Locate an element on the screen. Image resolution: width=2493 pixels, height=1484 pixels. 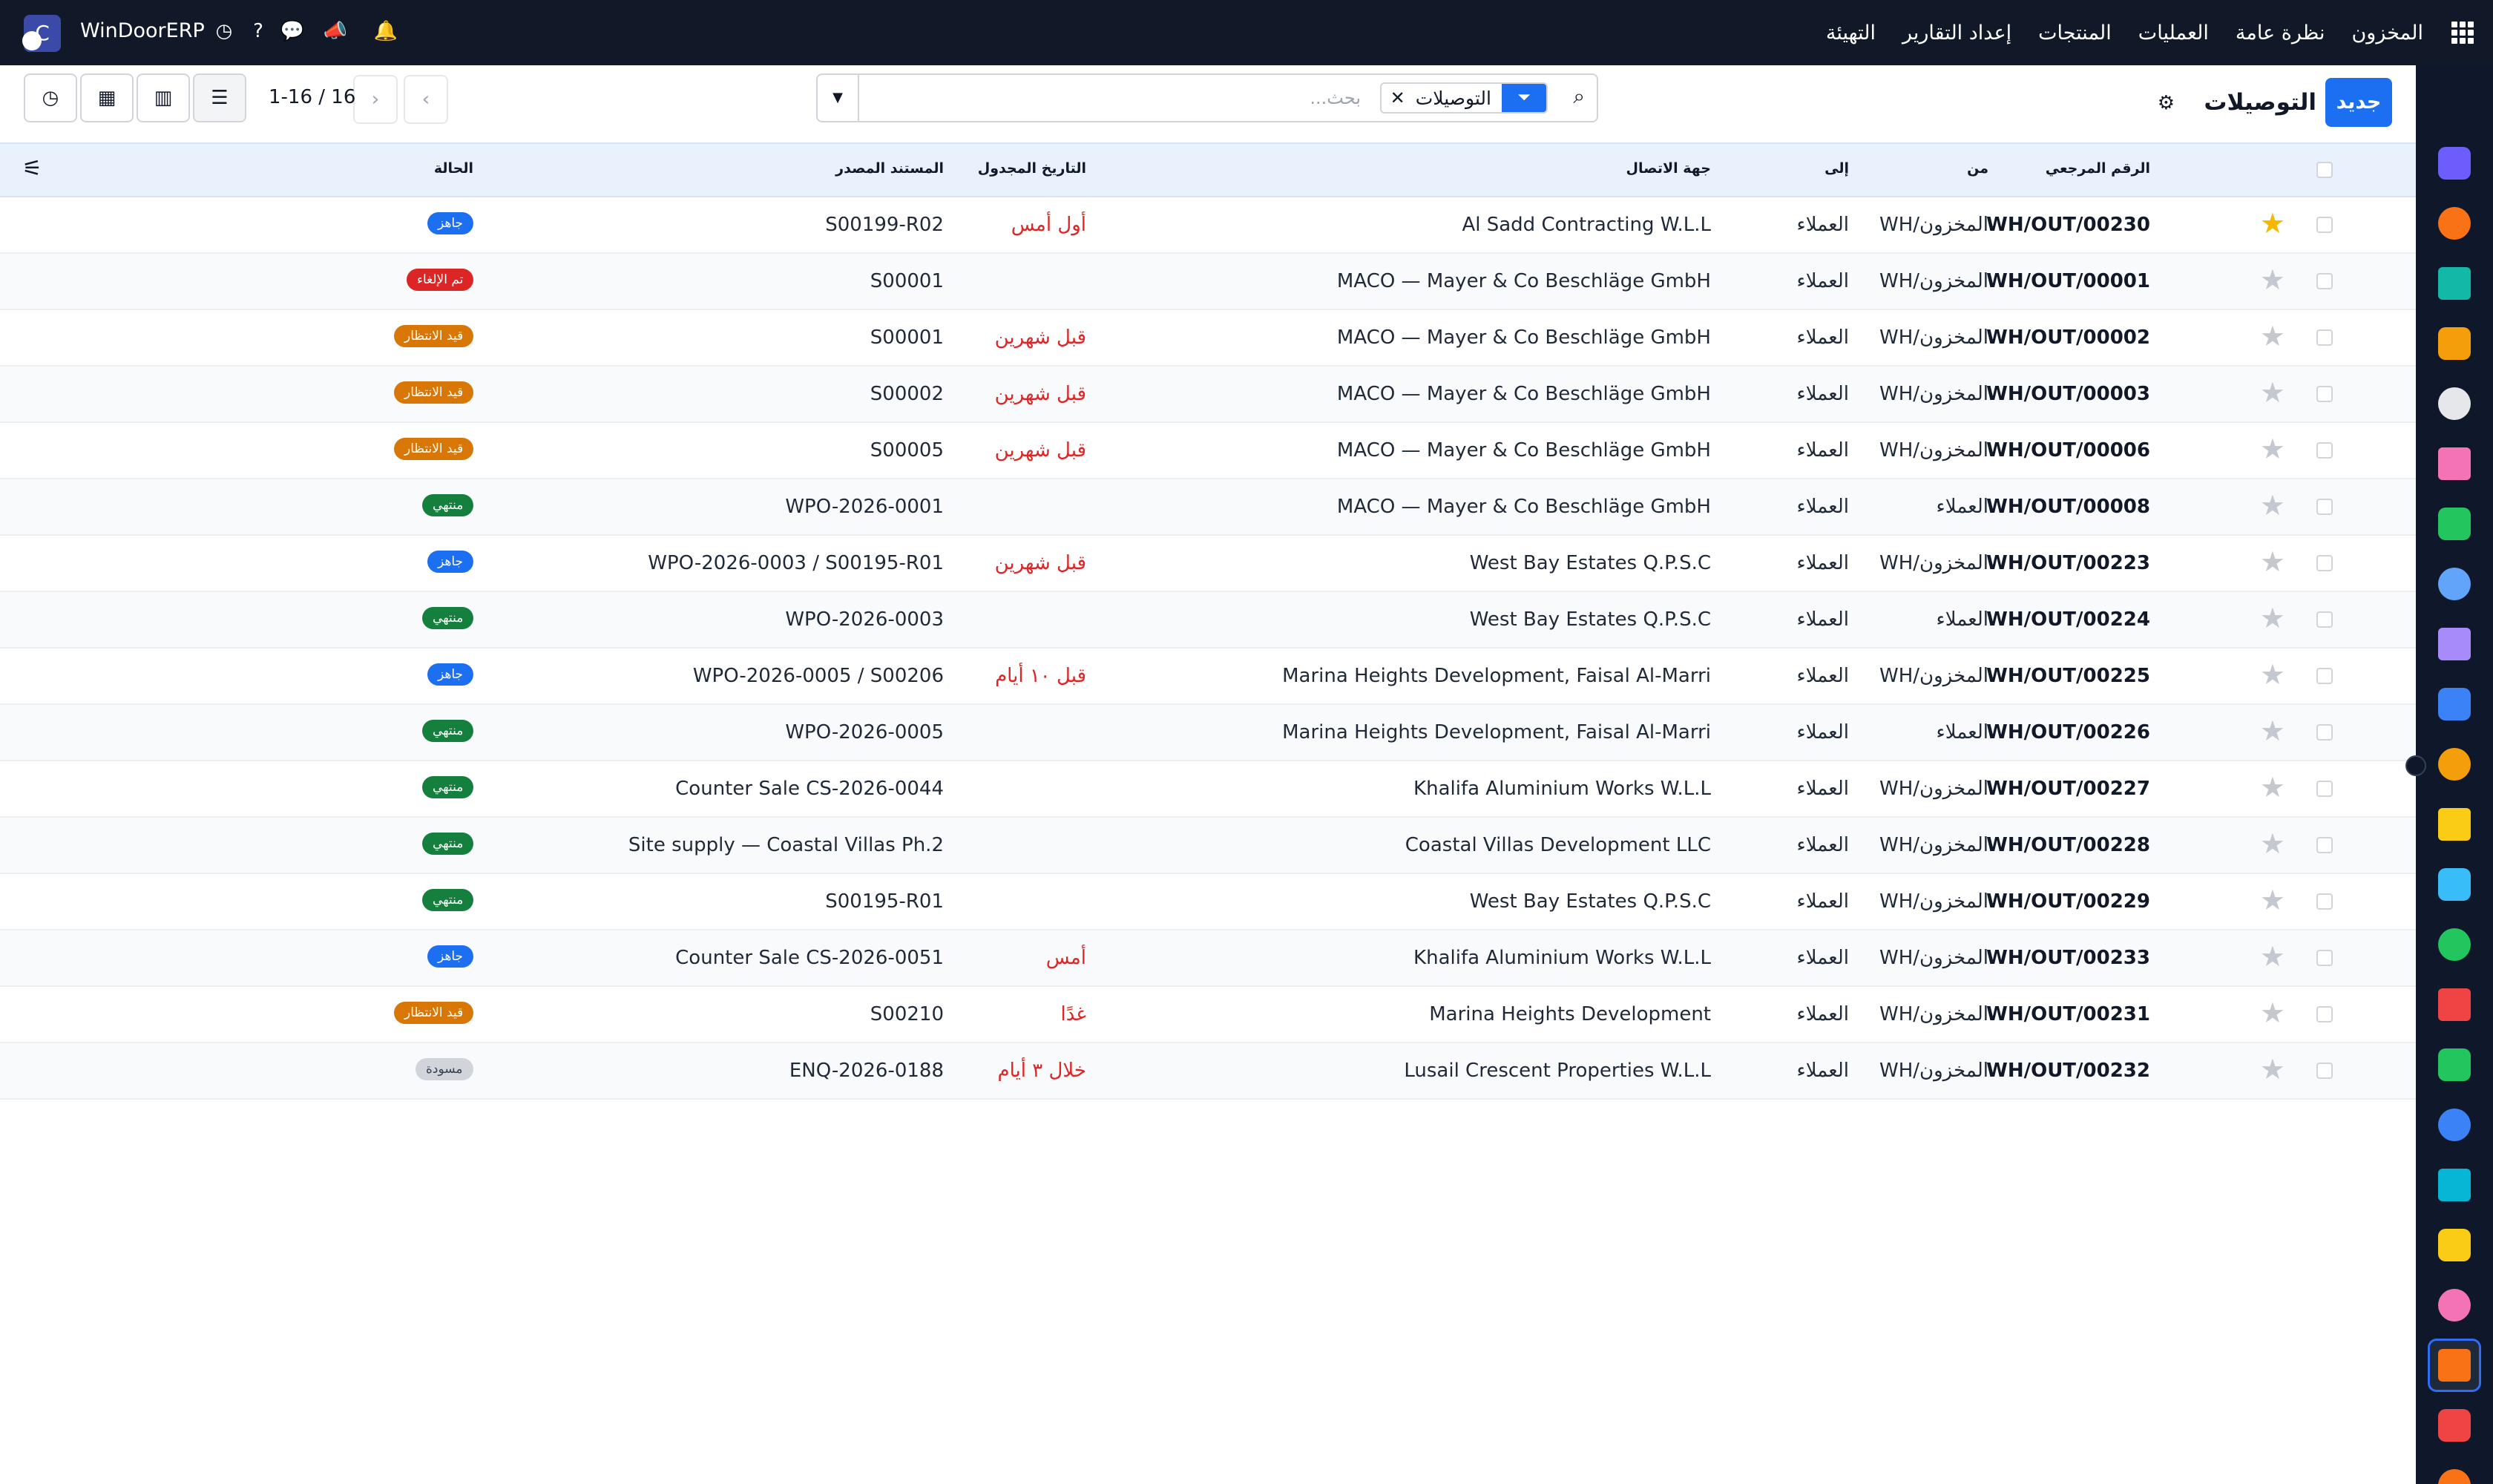
search-options-toggle: ▼ is located at coordinates (838, 98).